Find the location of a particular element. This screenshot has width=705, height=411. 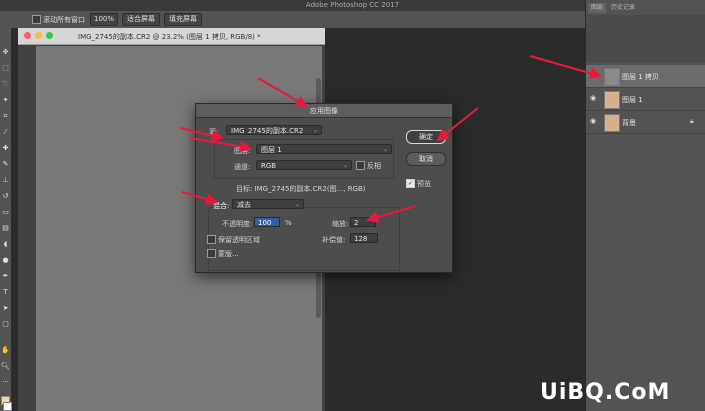

marquee-tool-icon: ⬚ is located at coordinates (5, 68).